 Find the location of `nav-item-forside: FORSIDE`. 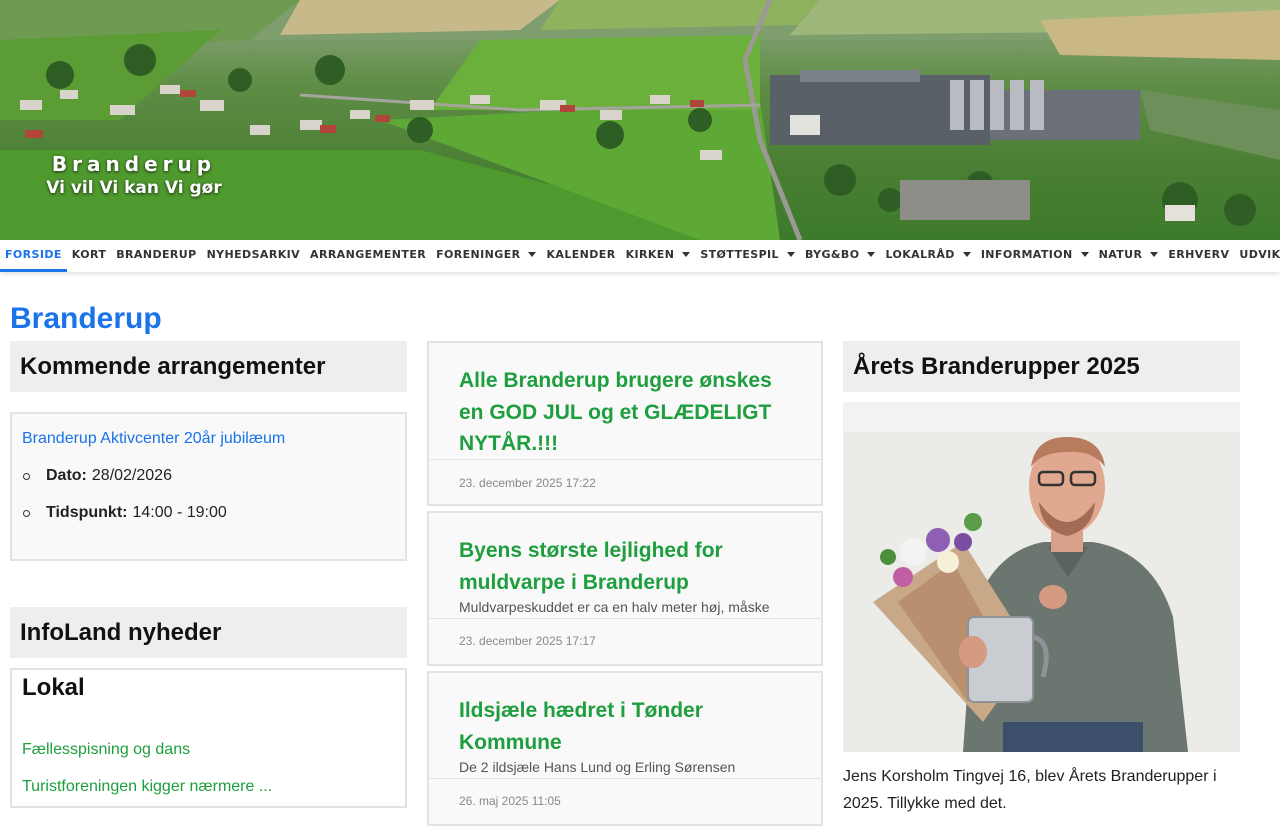

nav-item-forside: FORSIDE is located at coordinates (33, 256).